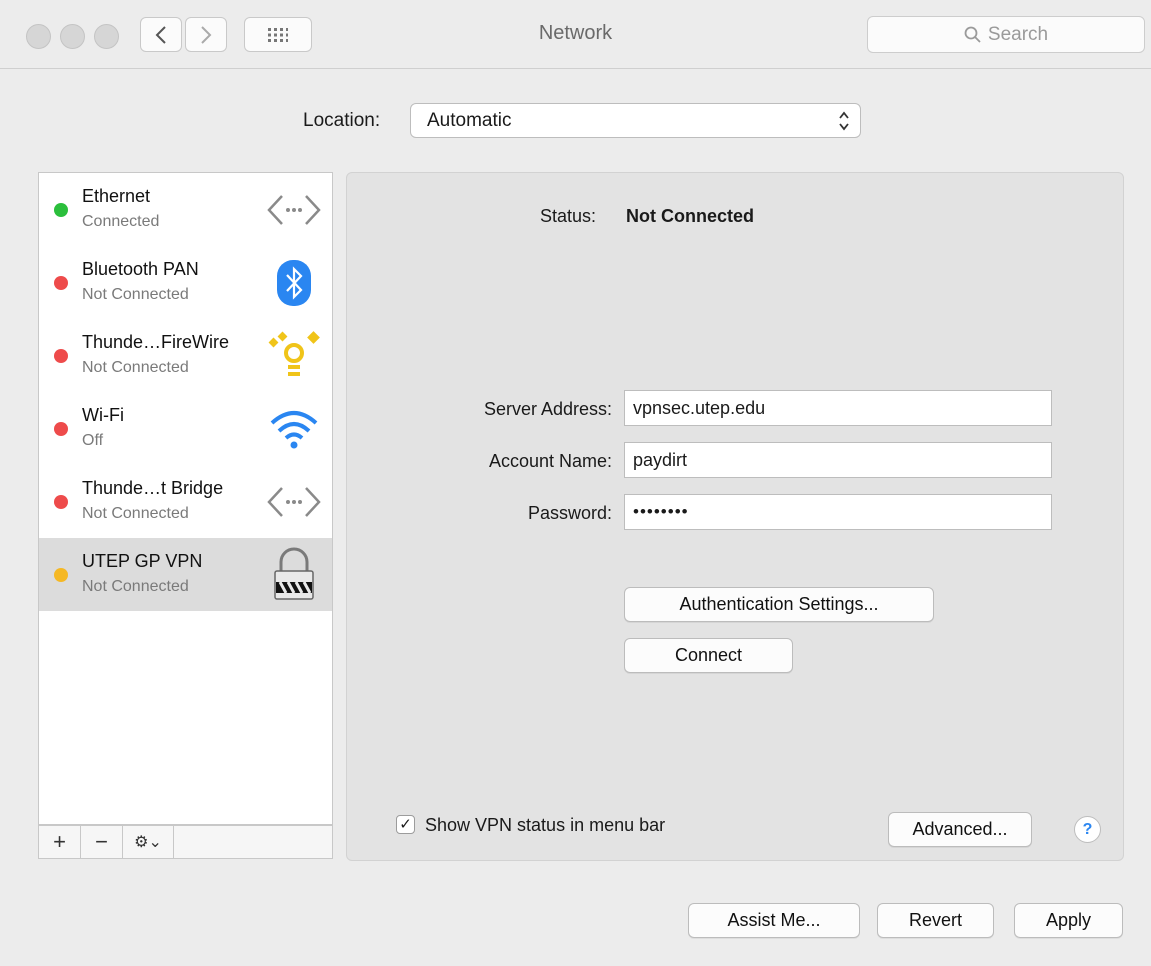 Image resolution: width=1151 pixels, height=966 pixels. What do you see at coordinates (185, 209) in the screenshot?
I see `service-item-ethernet: Ethernet Connected` at bounding box center [185, 209].